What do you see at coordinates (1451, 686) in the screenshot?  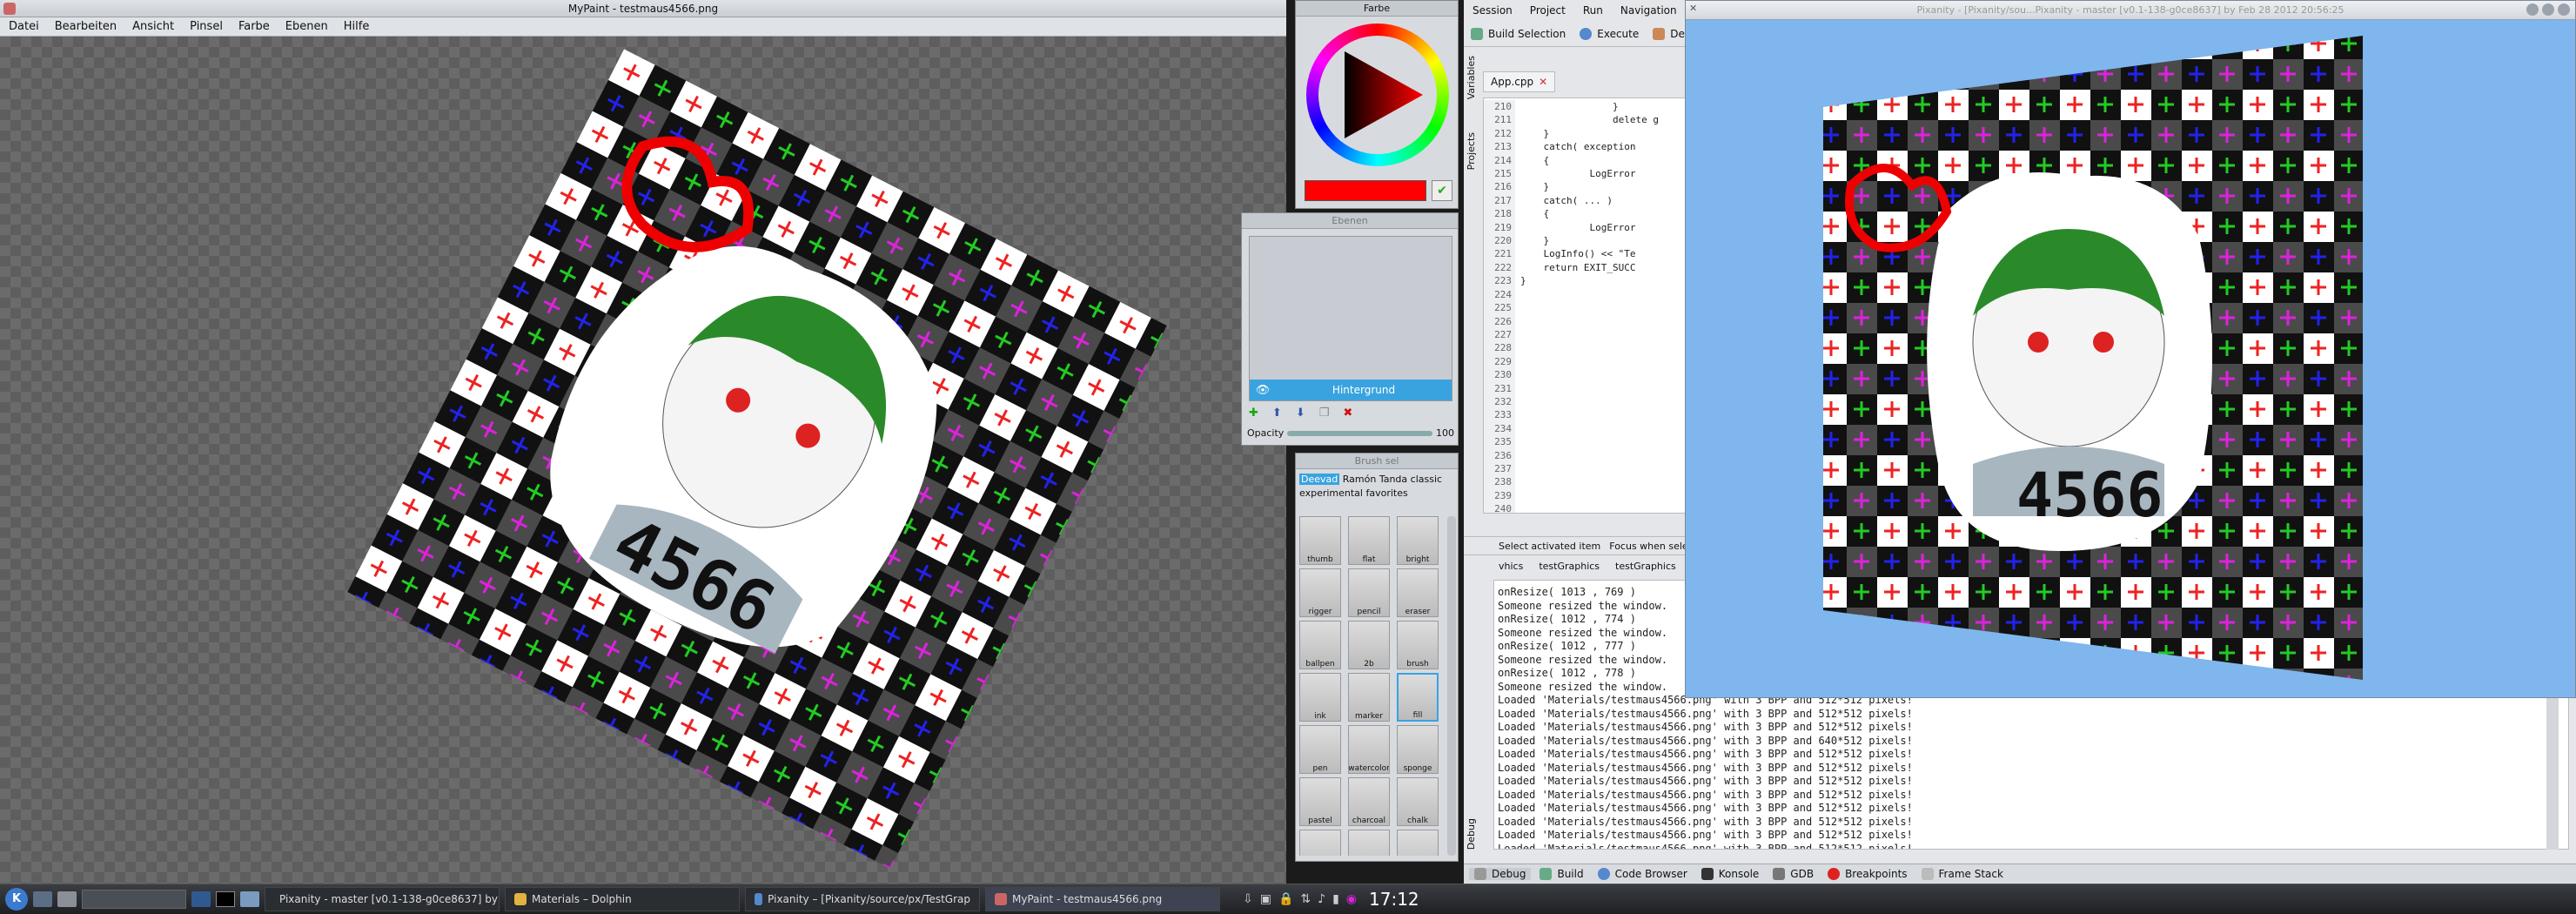 I see `brush-scrollbar` at bounding box center [1451, 686].